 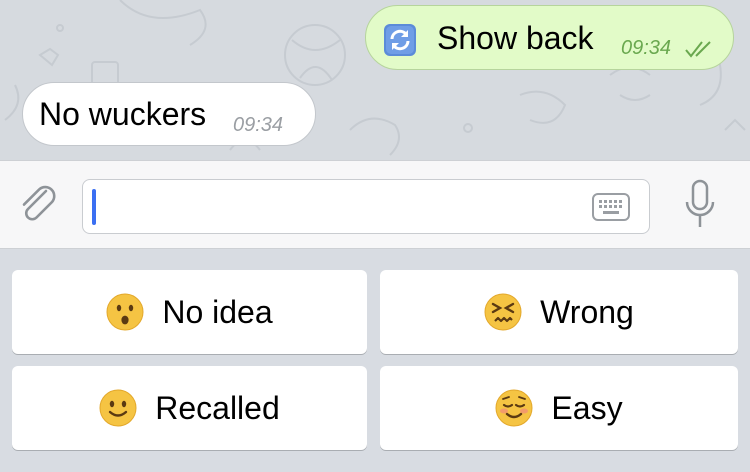 I want to click on confounded-face-icon, so click(x=503, y=312).